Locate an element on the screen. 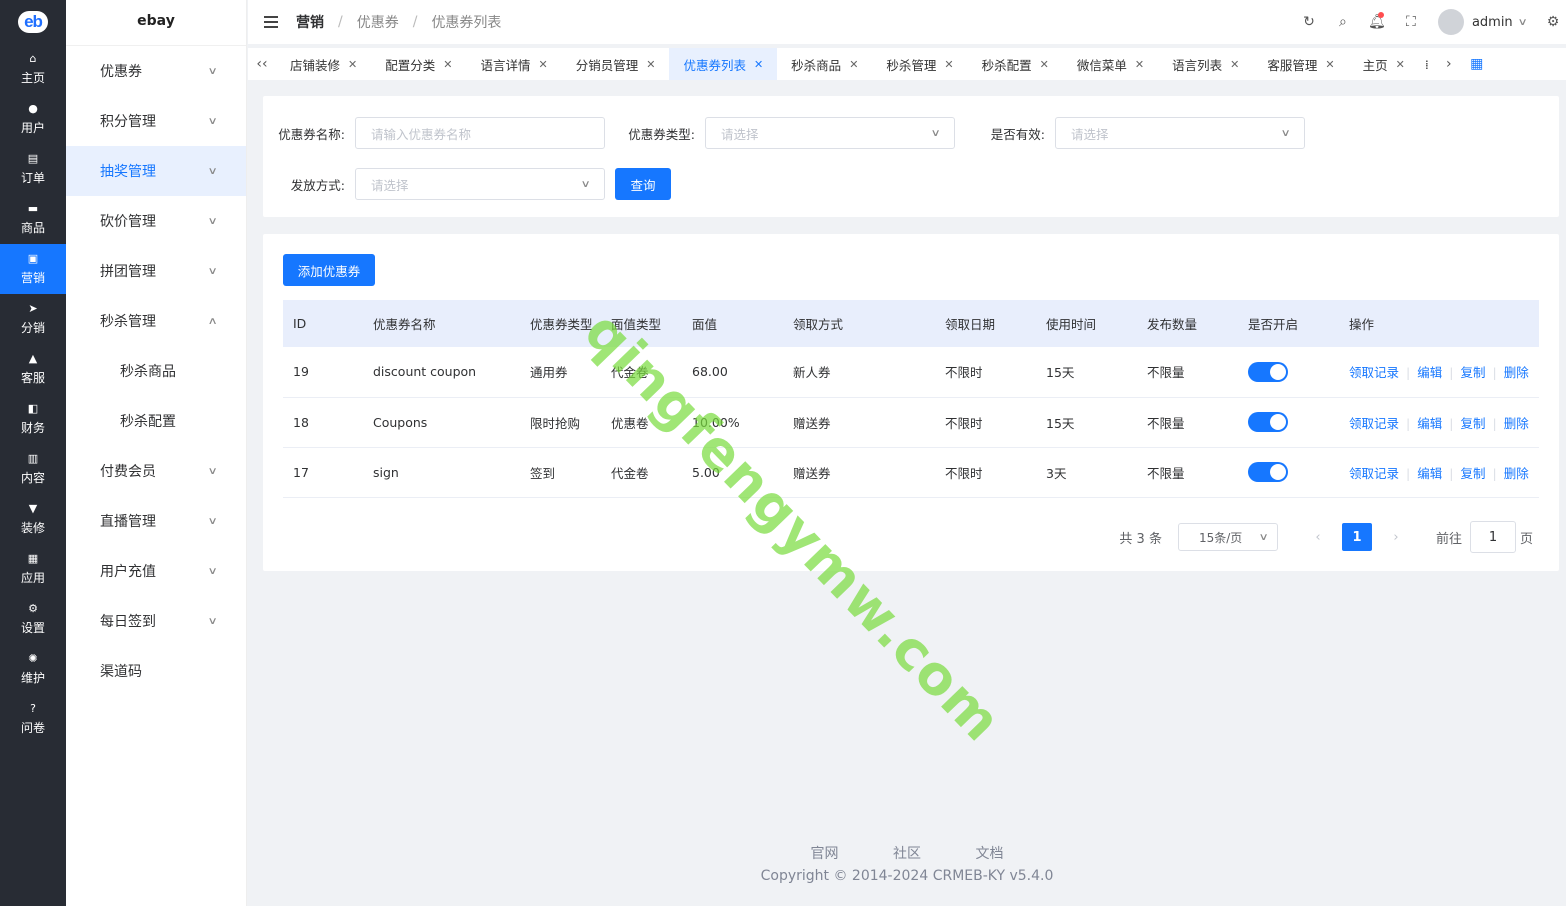 The image size is (1566, 906). submenu-item: 优惠券 ∨ is located at coordinates (156, 71).